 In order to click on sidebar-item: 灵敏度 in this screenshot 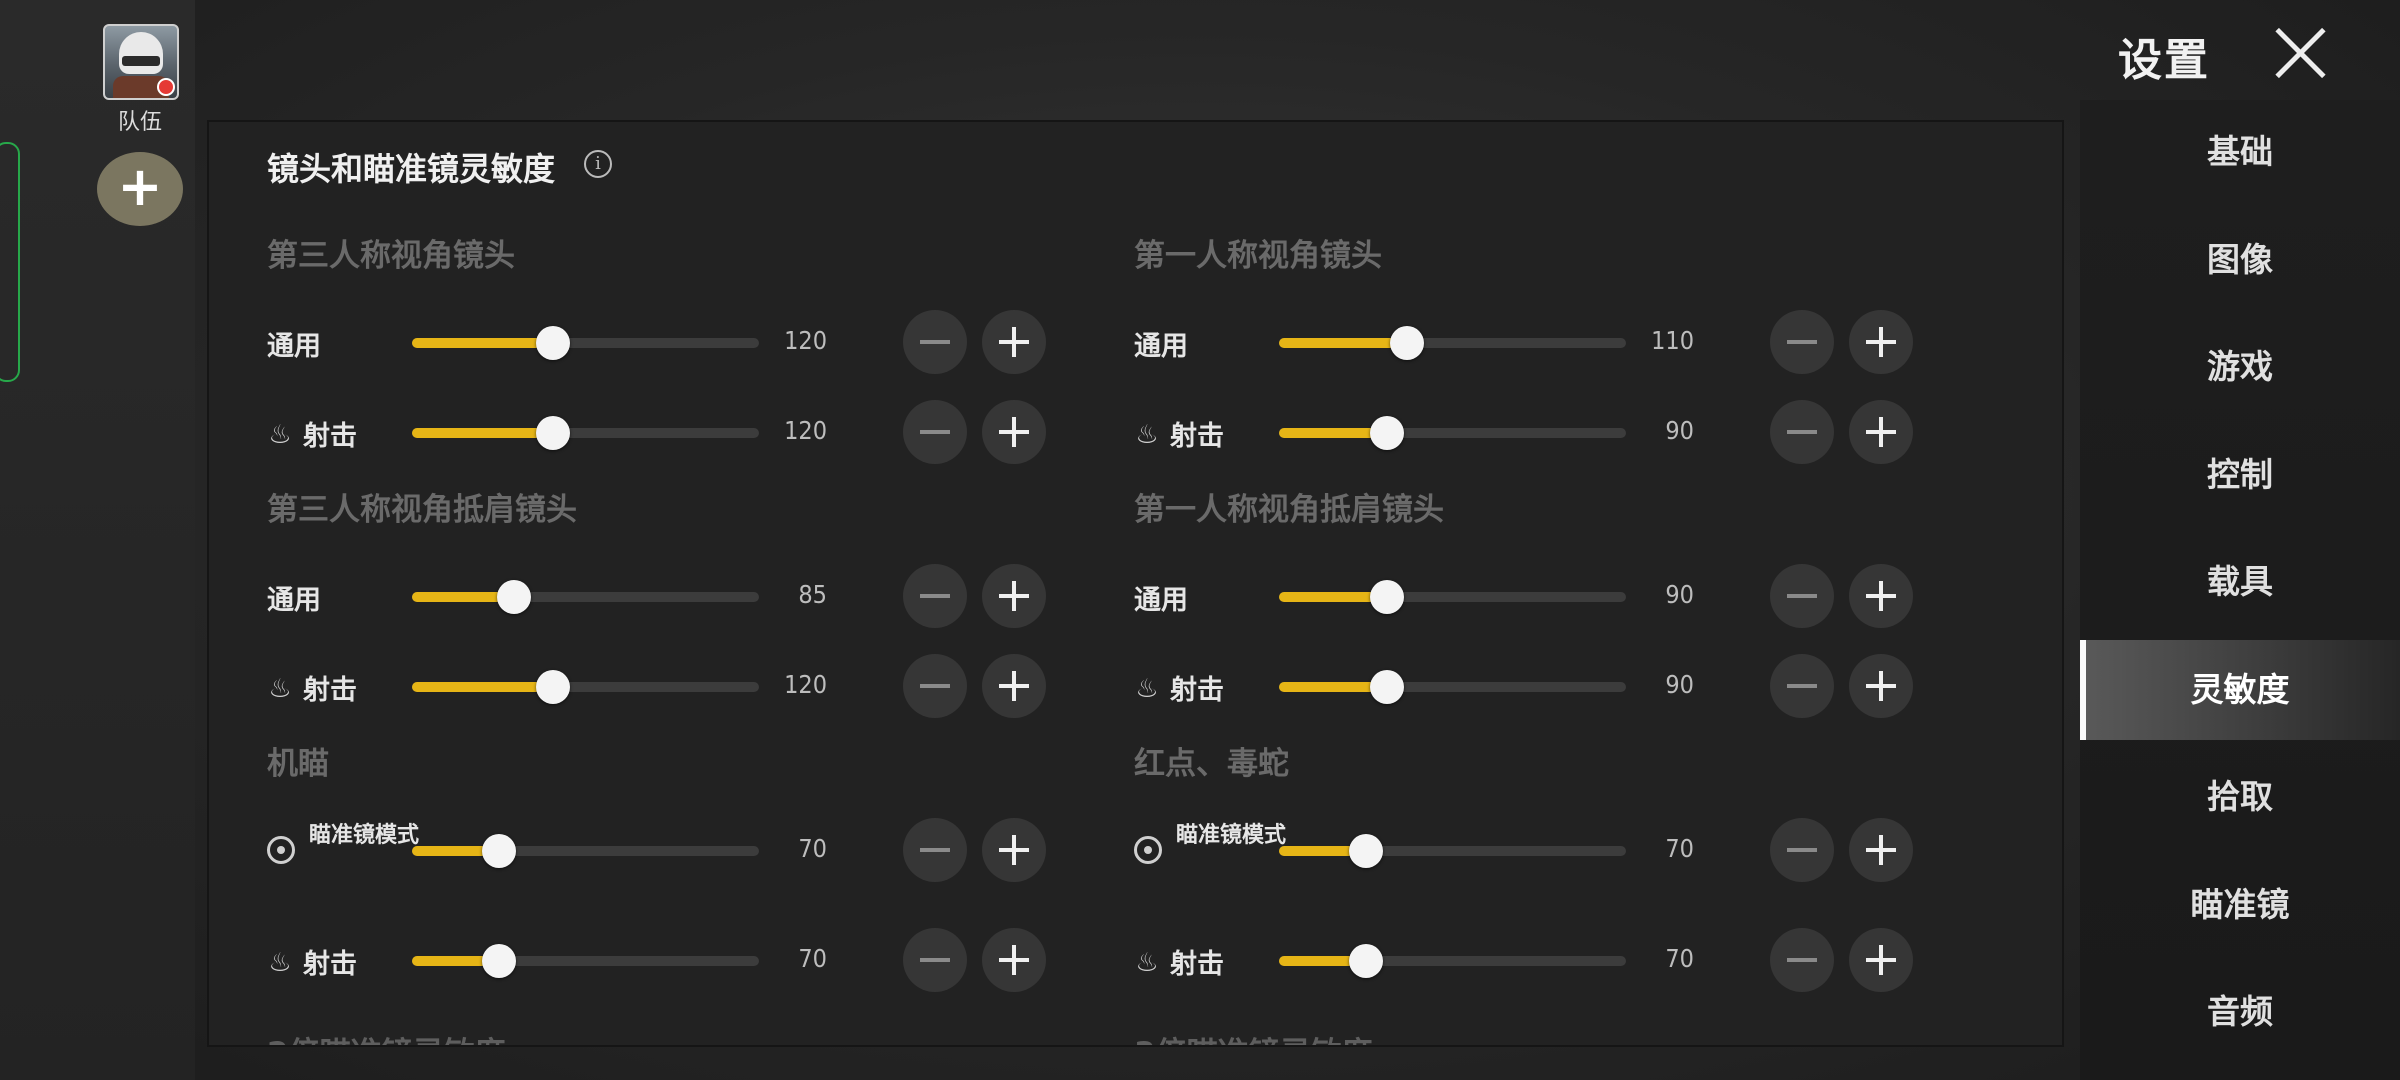, I will do `click(2240, 689)`.